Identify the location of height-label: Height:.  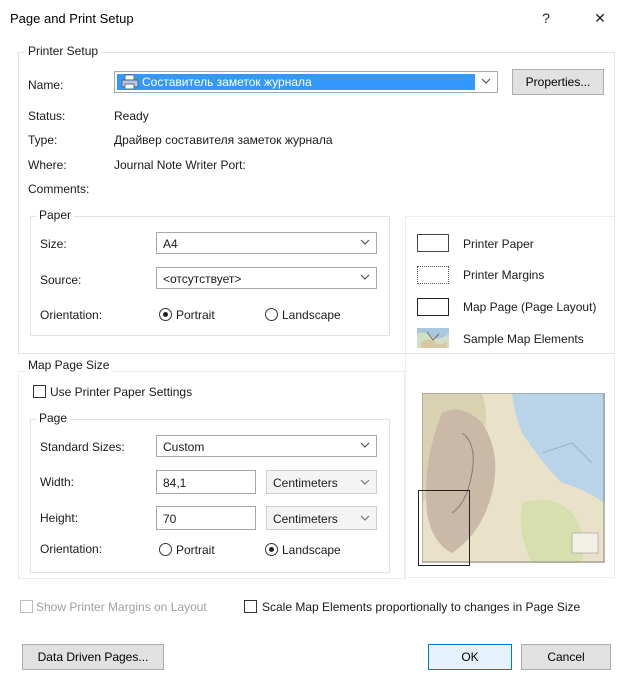
(59, 518).